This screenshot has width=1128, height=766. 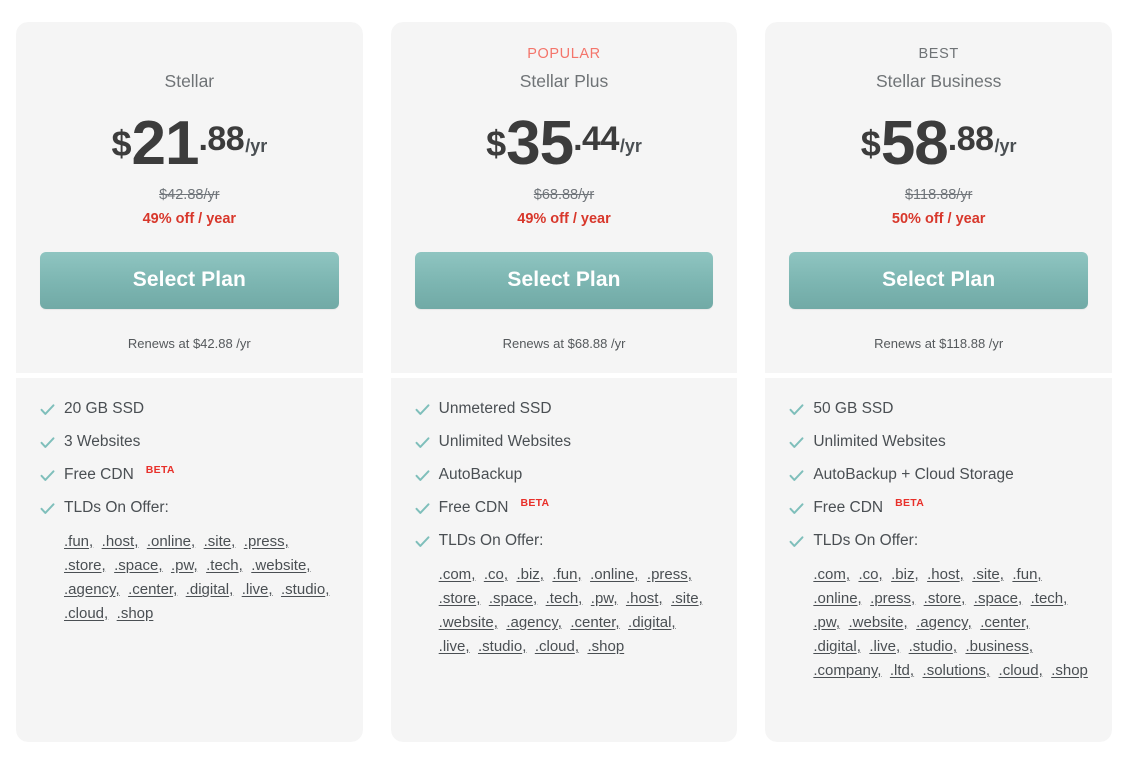 What do you see at coordinates (473, 508) in the screenshot?
I see `feature-label: Free CDN` at bounding box center [473, 508].